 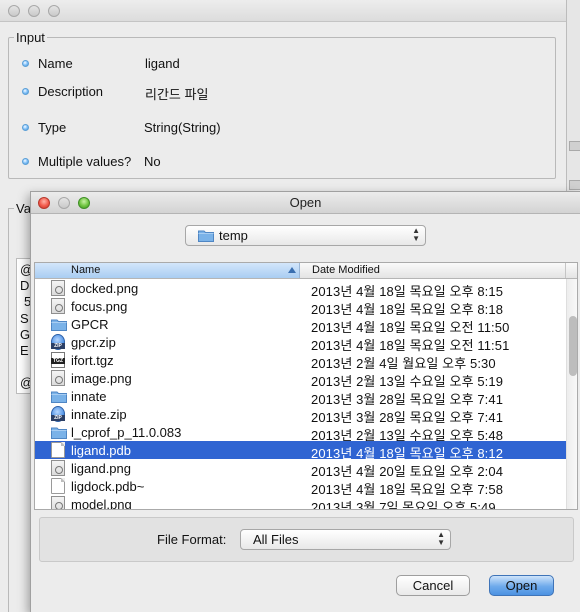 What do you see at coordinates (108, 486) in the screenshot?
I see `file-name: ligdock.pdb~` at bounding box center [108, 486].